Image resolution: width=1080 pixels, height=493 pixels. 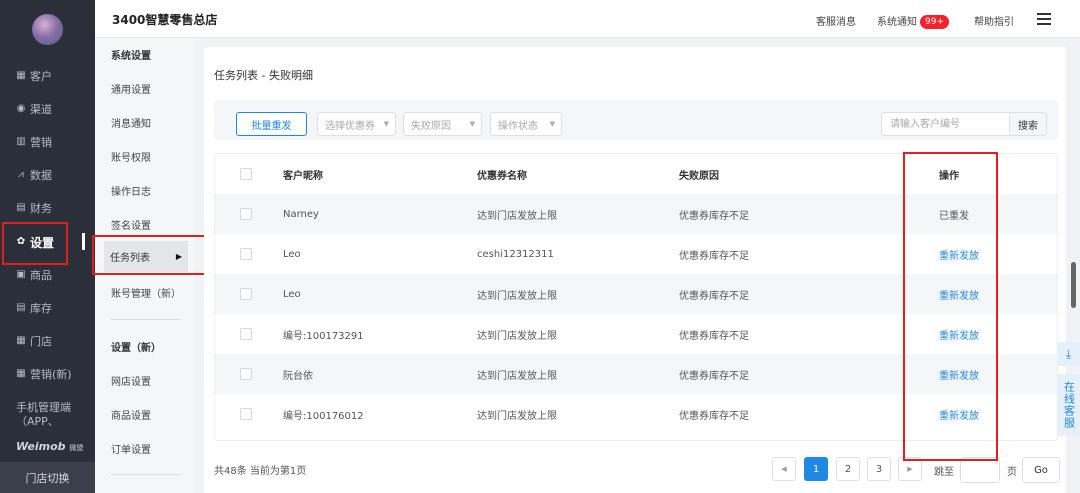 What do you see at coordinates (131, 224) in the screenshot?
I see `submenu-item-signature: 签名设置` at bounding box center [131, 224].